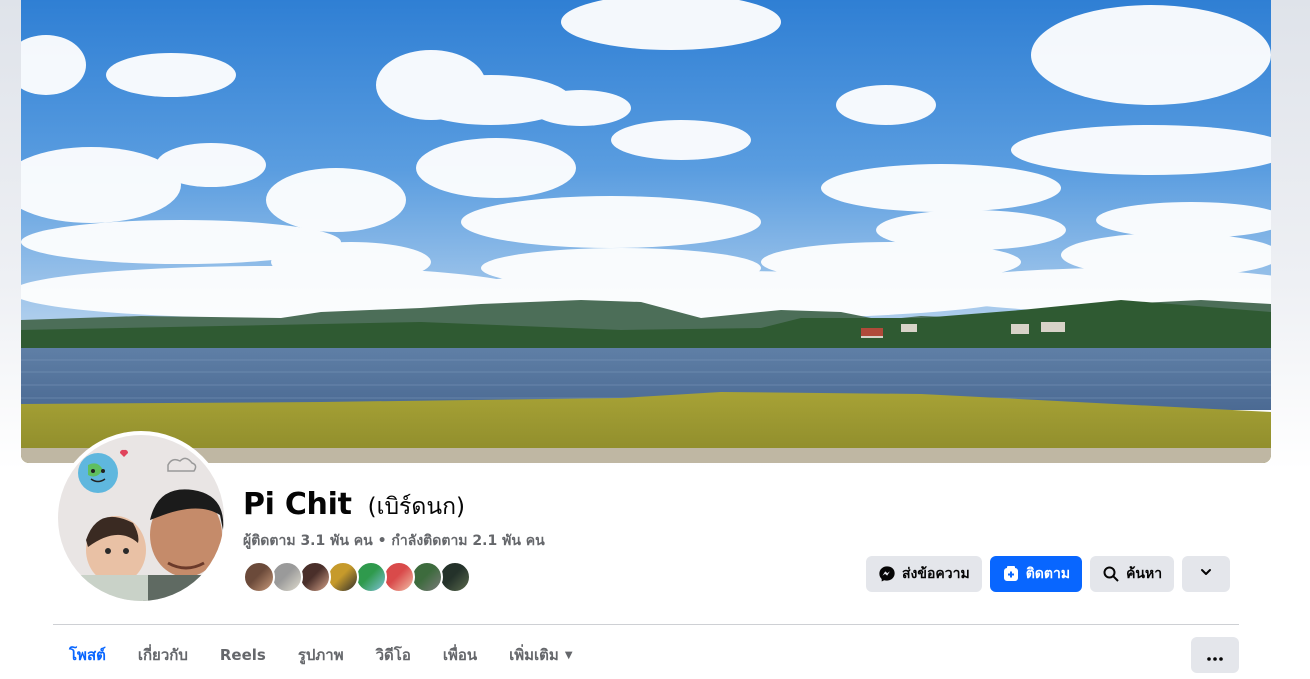  Describe the element at coordinates (141, 518) in the screenshot. I see `profile-picture` at that location.